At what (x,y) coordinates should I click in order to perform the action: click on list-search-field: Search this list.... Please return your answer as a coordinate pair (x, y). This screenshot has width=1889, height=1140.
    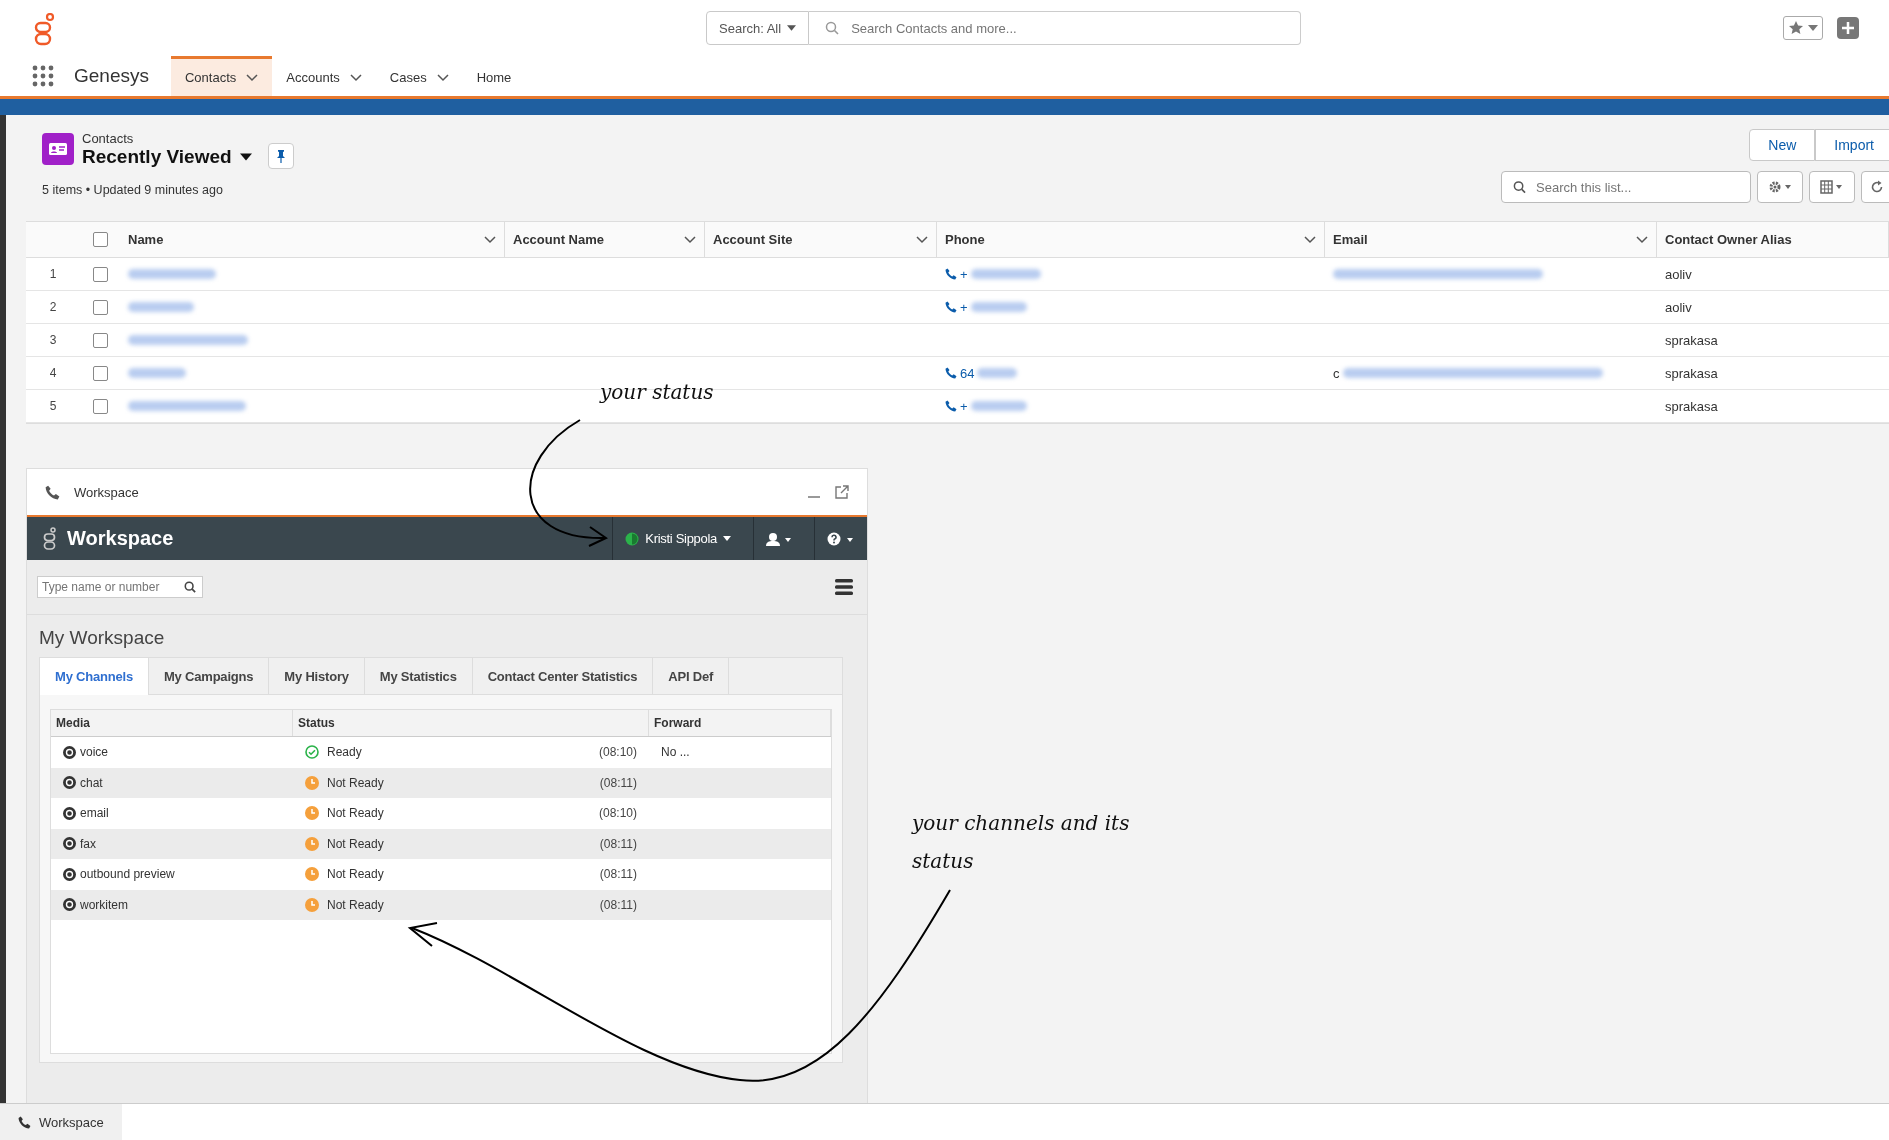
    Looking at the image, I should click on (1626, 187).